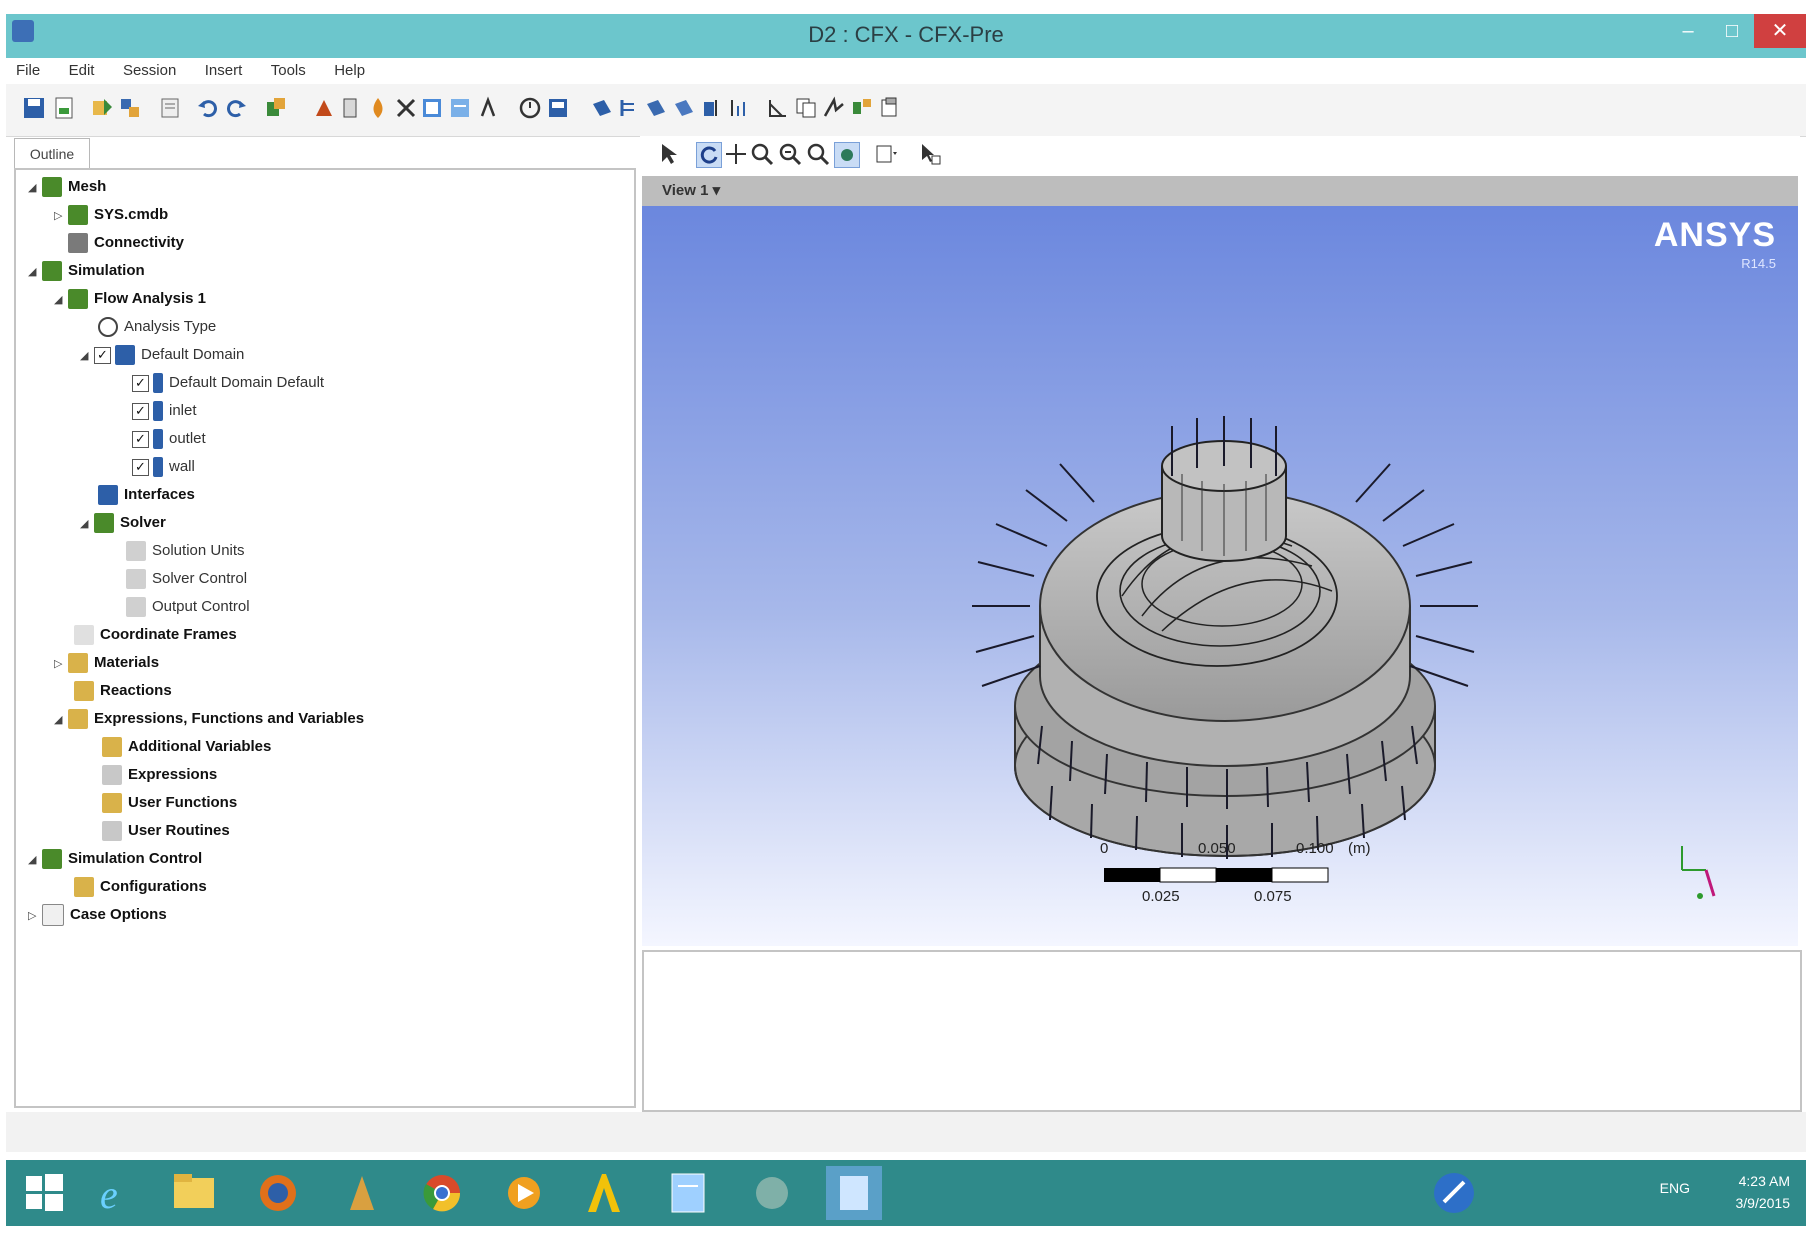 Image resolution: width=1812 pixels, height=1244 pixels. I want to click on material-icon, so click(460, 108).